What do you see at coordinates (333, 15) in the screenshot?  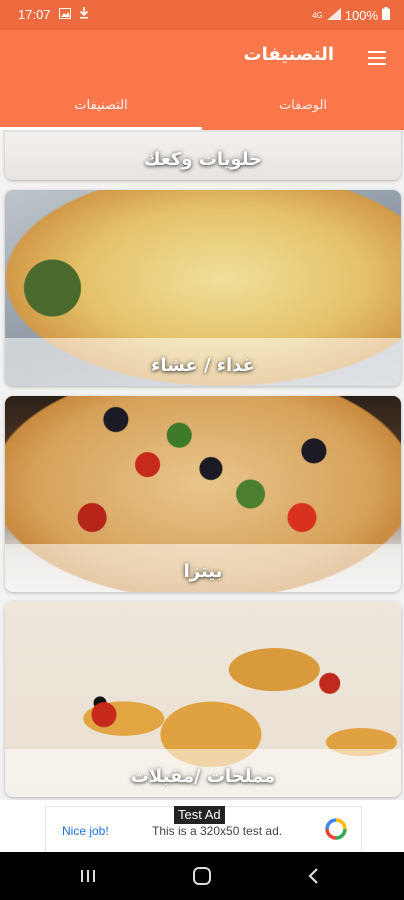 I see `signal-icon` at bounding box center [333, 15].